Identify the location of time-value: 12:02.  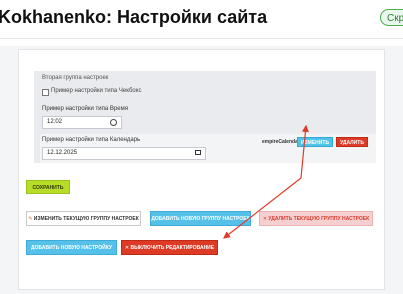
(55, 122).